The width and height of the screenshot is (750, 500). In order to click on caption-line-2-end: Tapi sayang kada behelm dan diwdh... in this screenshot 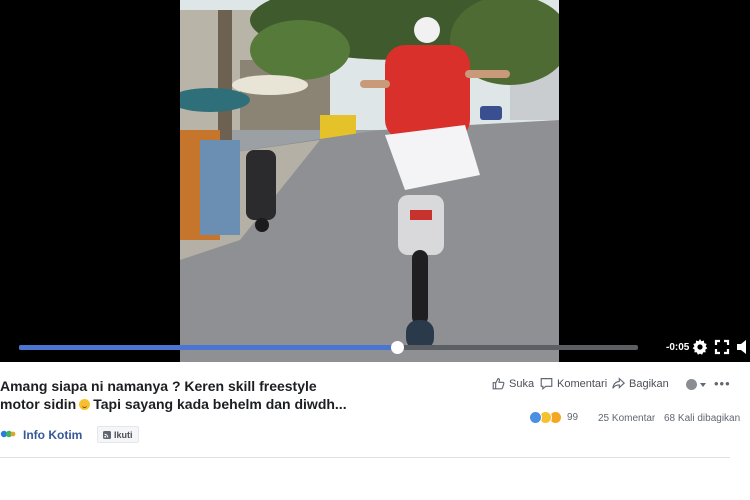, I will do `click(220, 404)`.